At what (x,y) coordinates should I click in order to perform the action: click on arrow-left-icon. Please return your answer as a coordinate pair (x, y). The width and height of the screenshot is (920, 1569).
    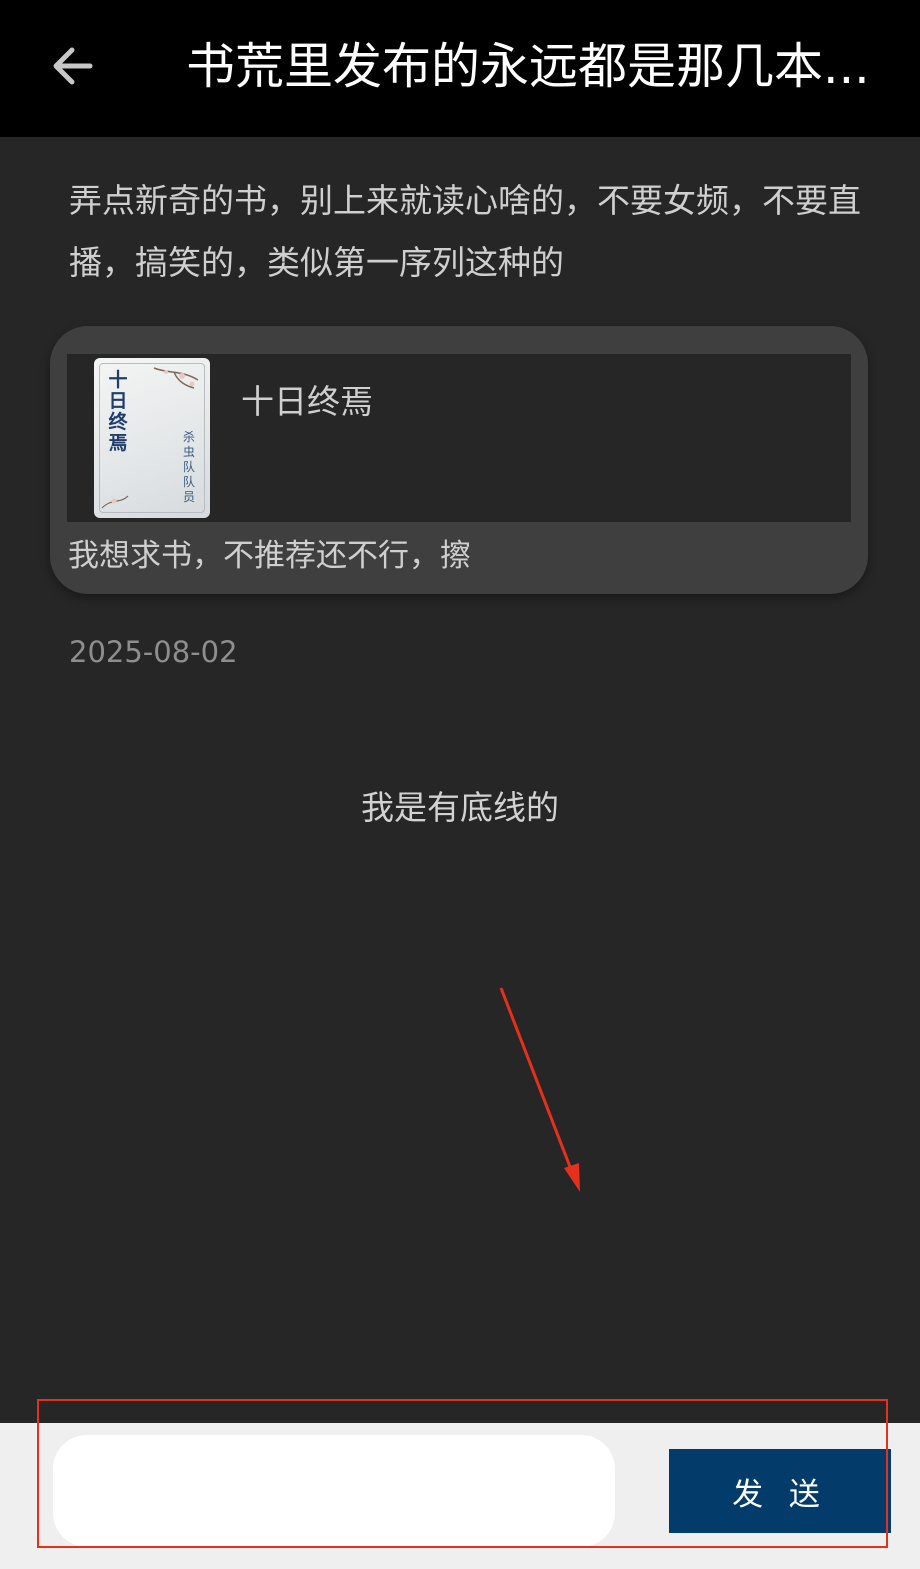
    Looking at the image, I should click on (73, 66).